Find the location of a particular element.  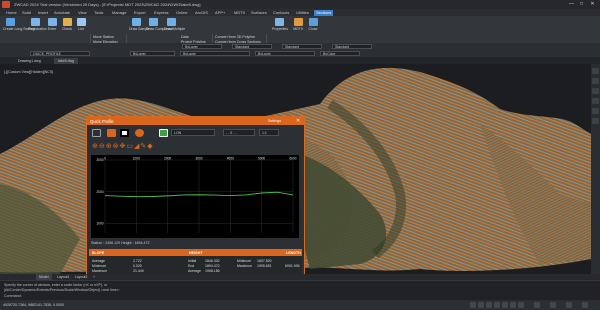

settings-button: Settings is located at coordinates (274, 121).